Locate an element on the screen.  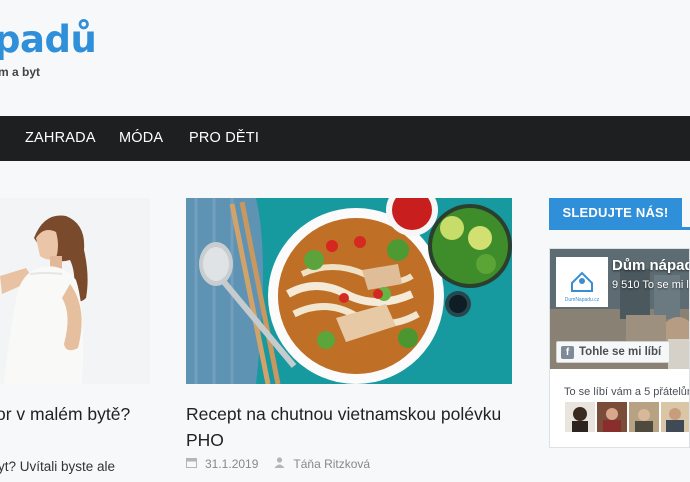
user-icon is located at coordinates (279, 464).